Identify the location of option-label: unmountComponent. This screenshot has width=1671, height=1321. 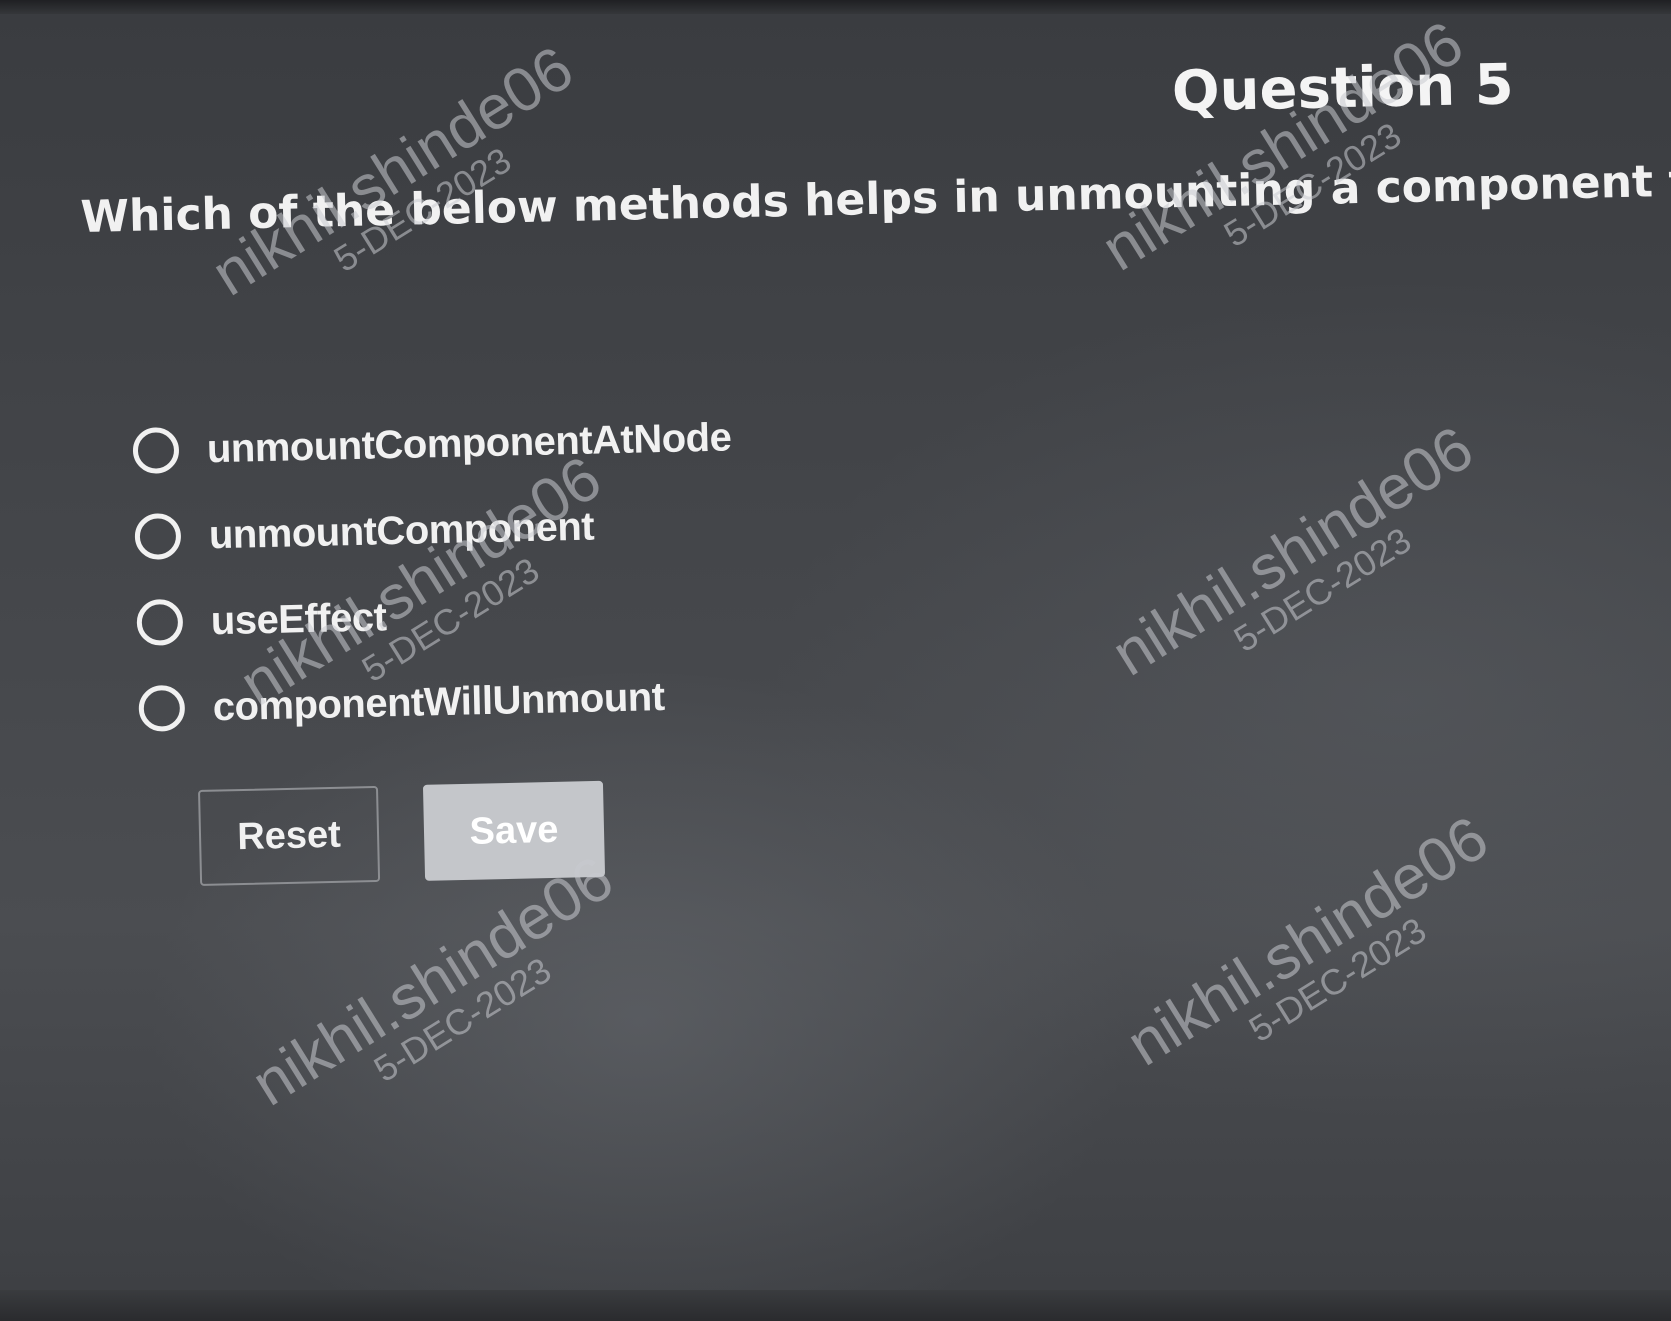
(401, 530).